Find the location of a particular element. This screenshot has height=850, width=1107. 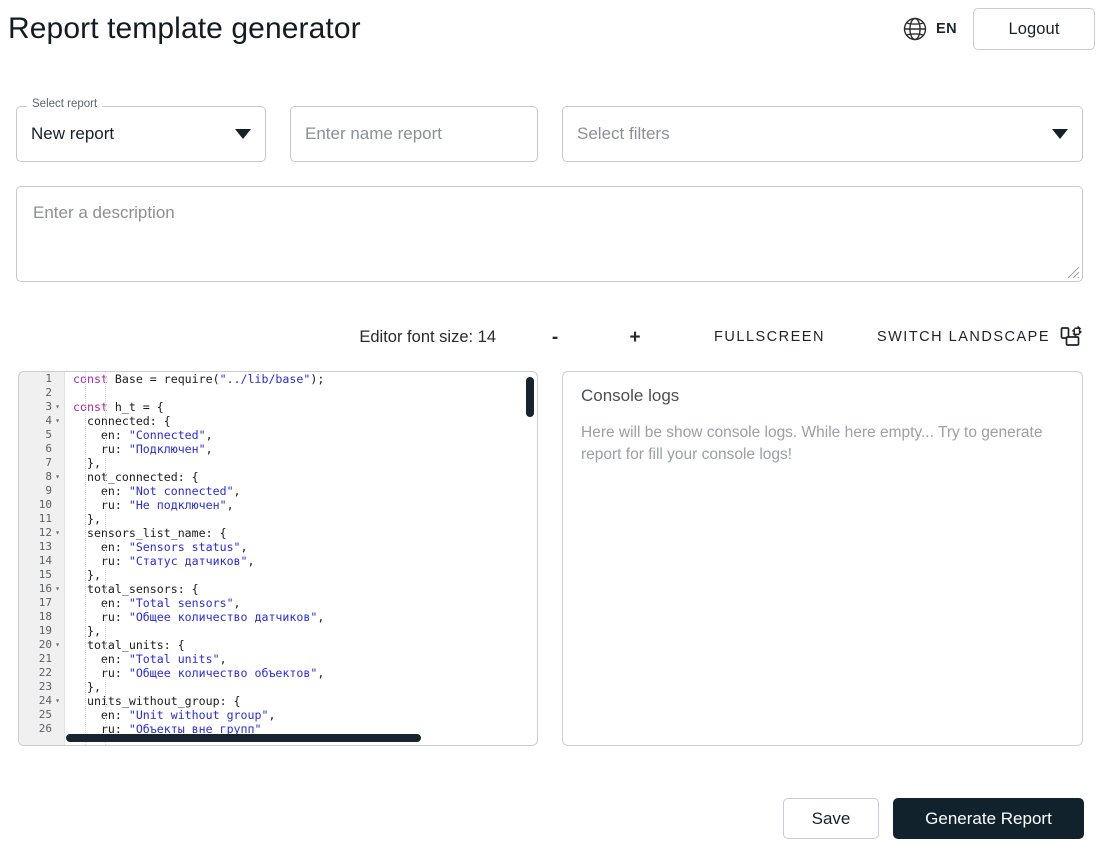

app-header: Report template generator EN Logout is located at coordinates (553, 29).